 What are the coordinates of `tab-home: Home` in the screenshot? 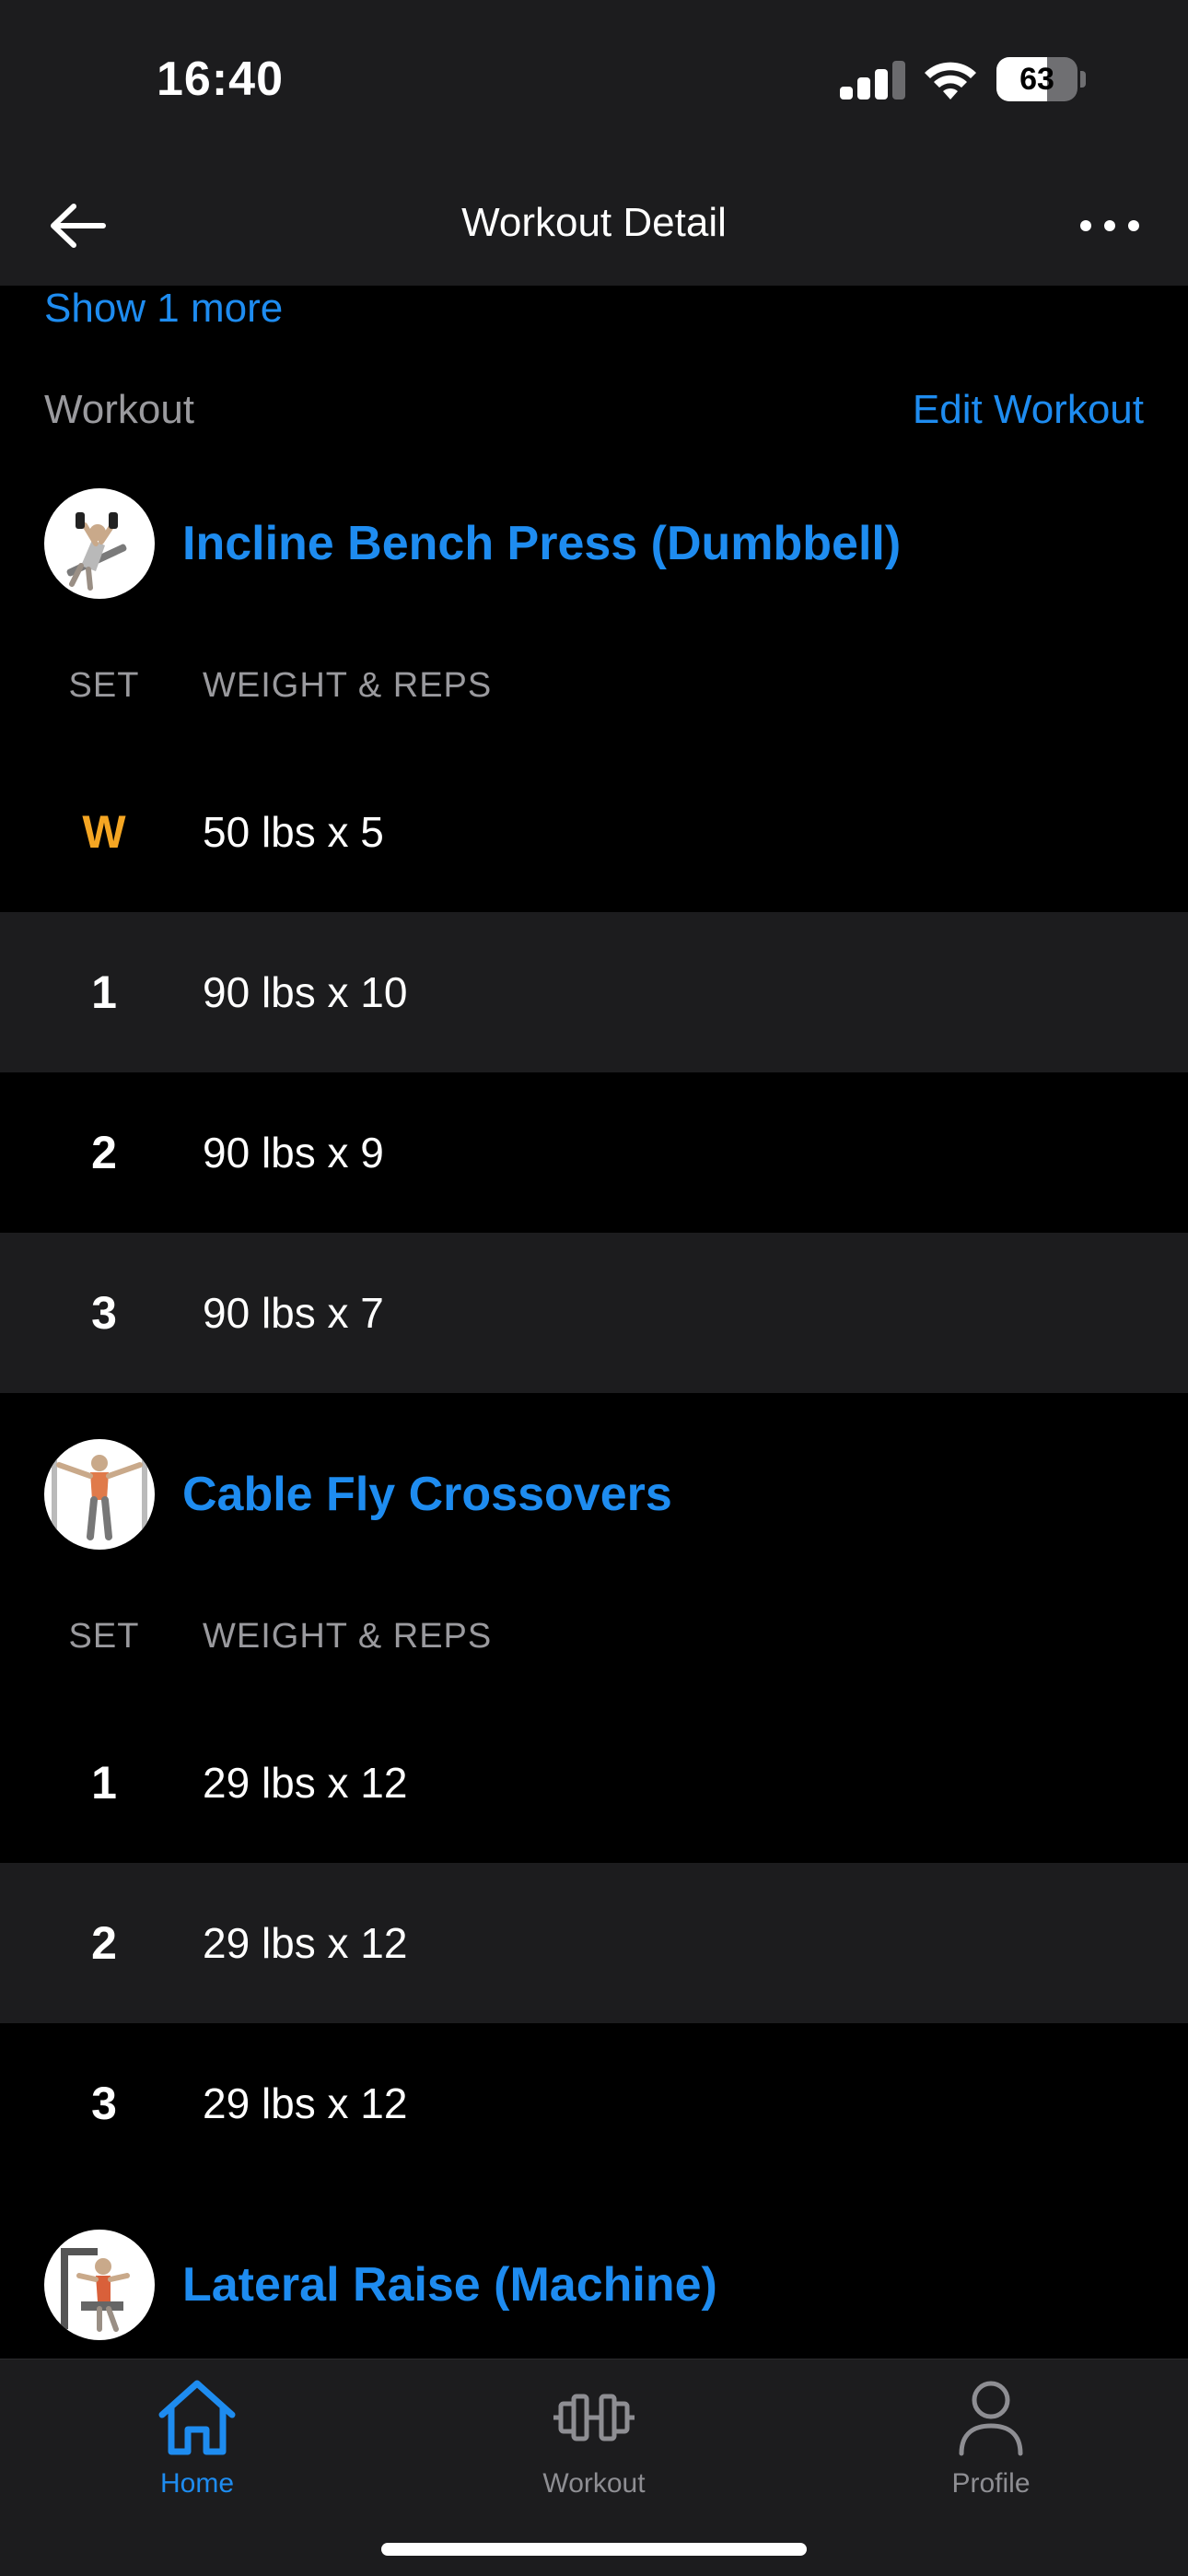 It's located at (197, 2440).